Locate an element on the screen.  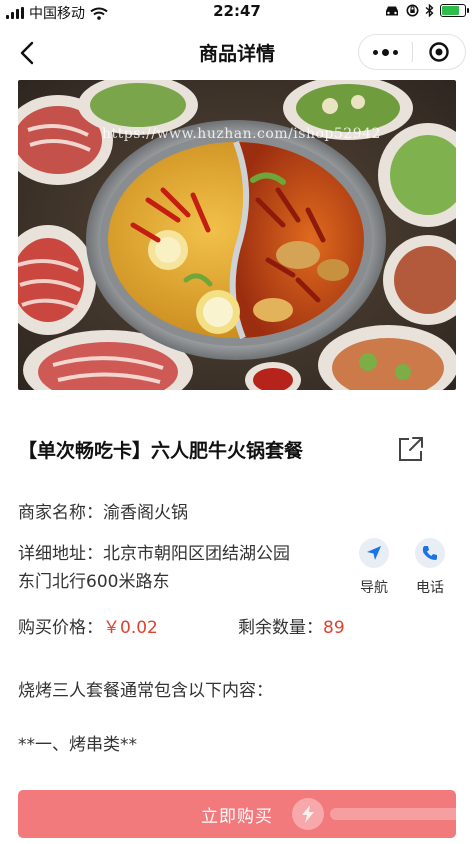
stock-label: 剩余数量： is located at coordinates (280, 628).